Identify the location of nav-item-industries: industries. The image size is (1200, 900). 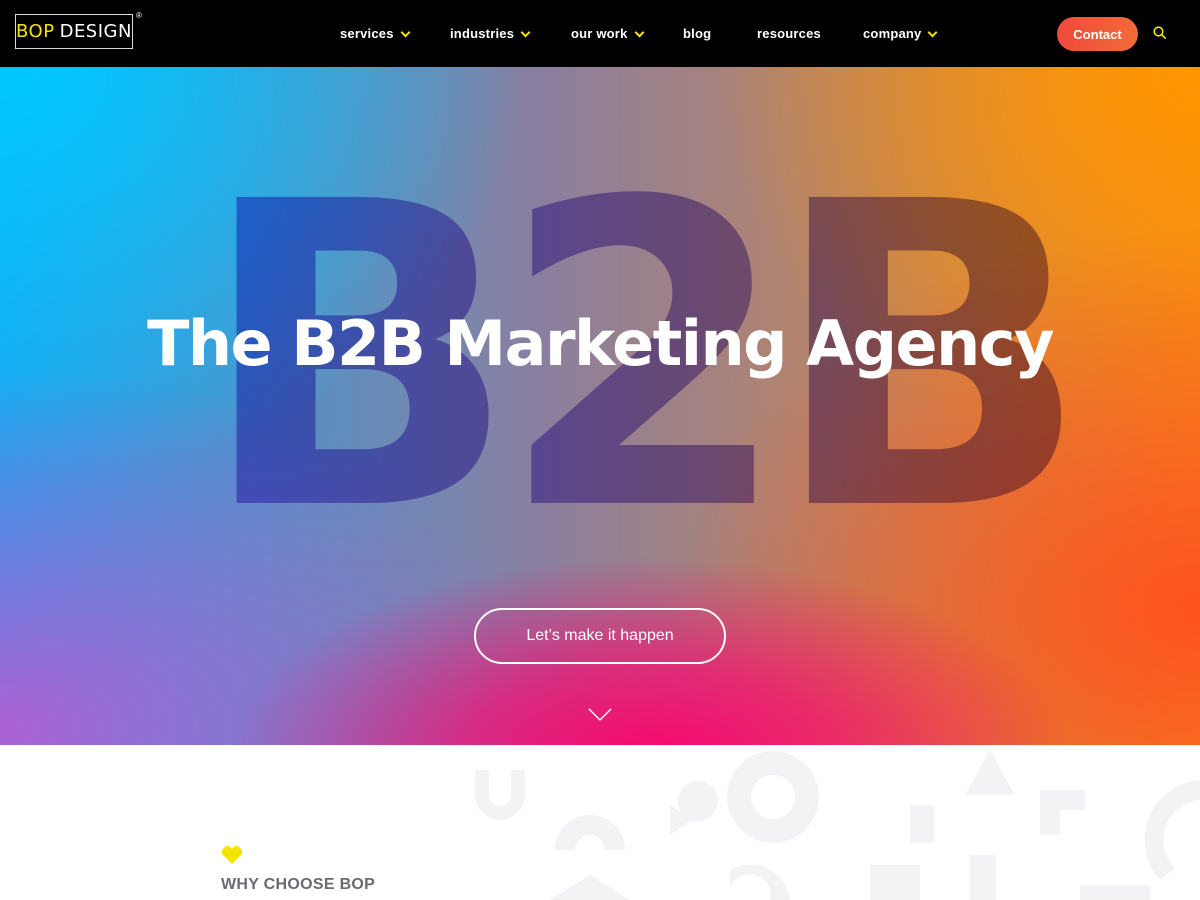
(490, 33).